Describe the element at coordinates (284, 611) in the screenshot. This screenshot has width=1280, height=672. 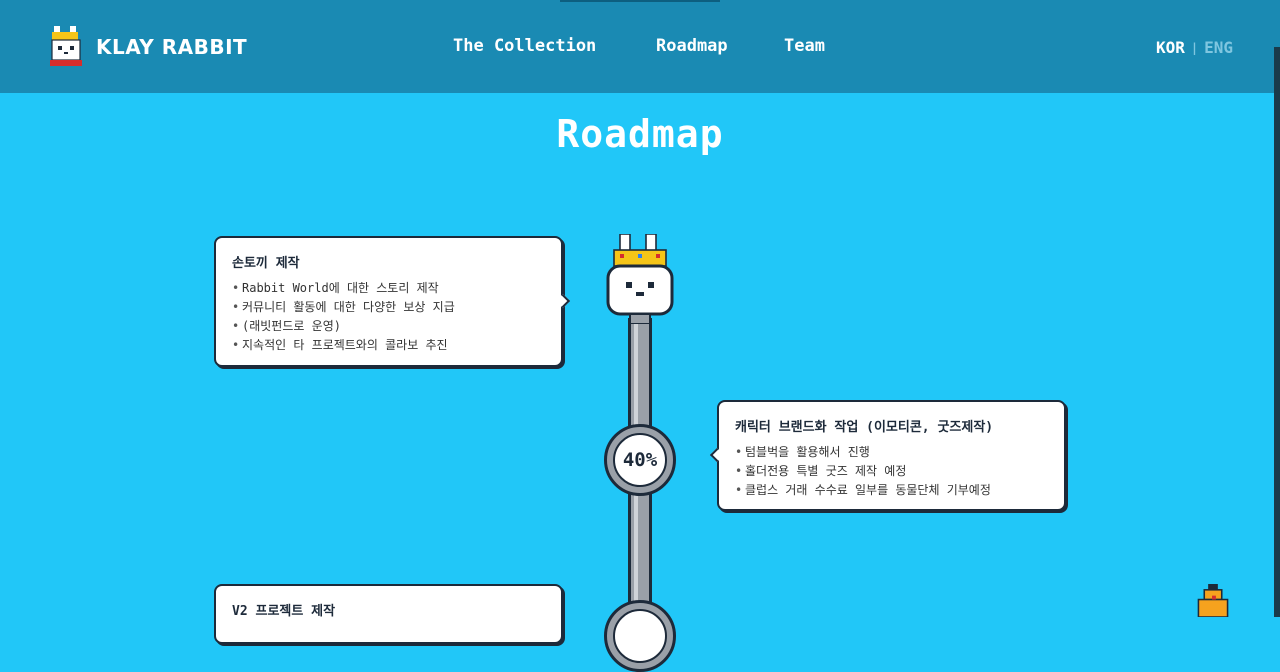
I see `milestone-title: V2 프로젝트 제작` at that location.